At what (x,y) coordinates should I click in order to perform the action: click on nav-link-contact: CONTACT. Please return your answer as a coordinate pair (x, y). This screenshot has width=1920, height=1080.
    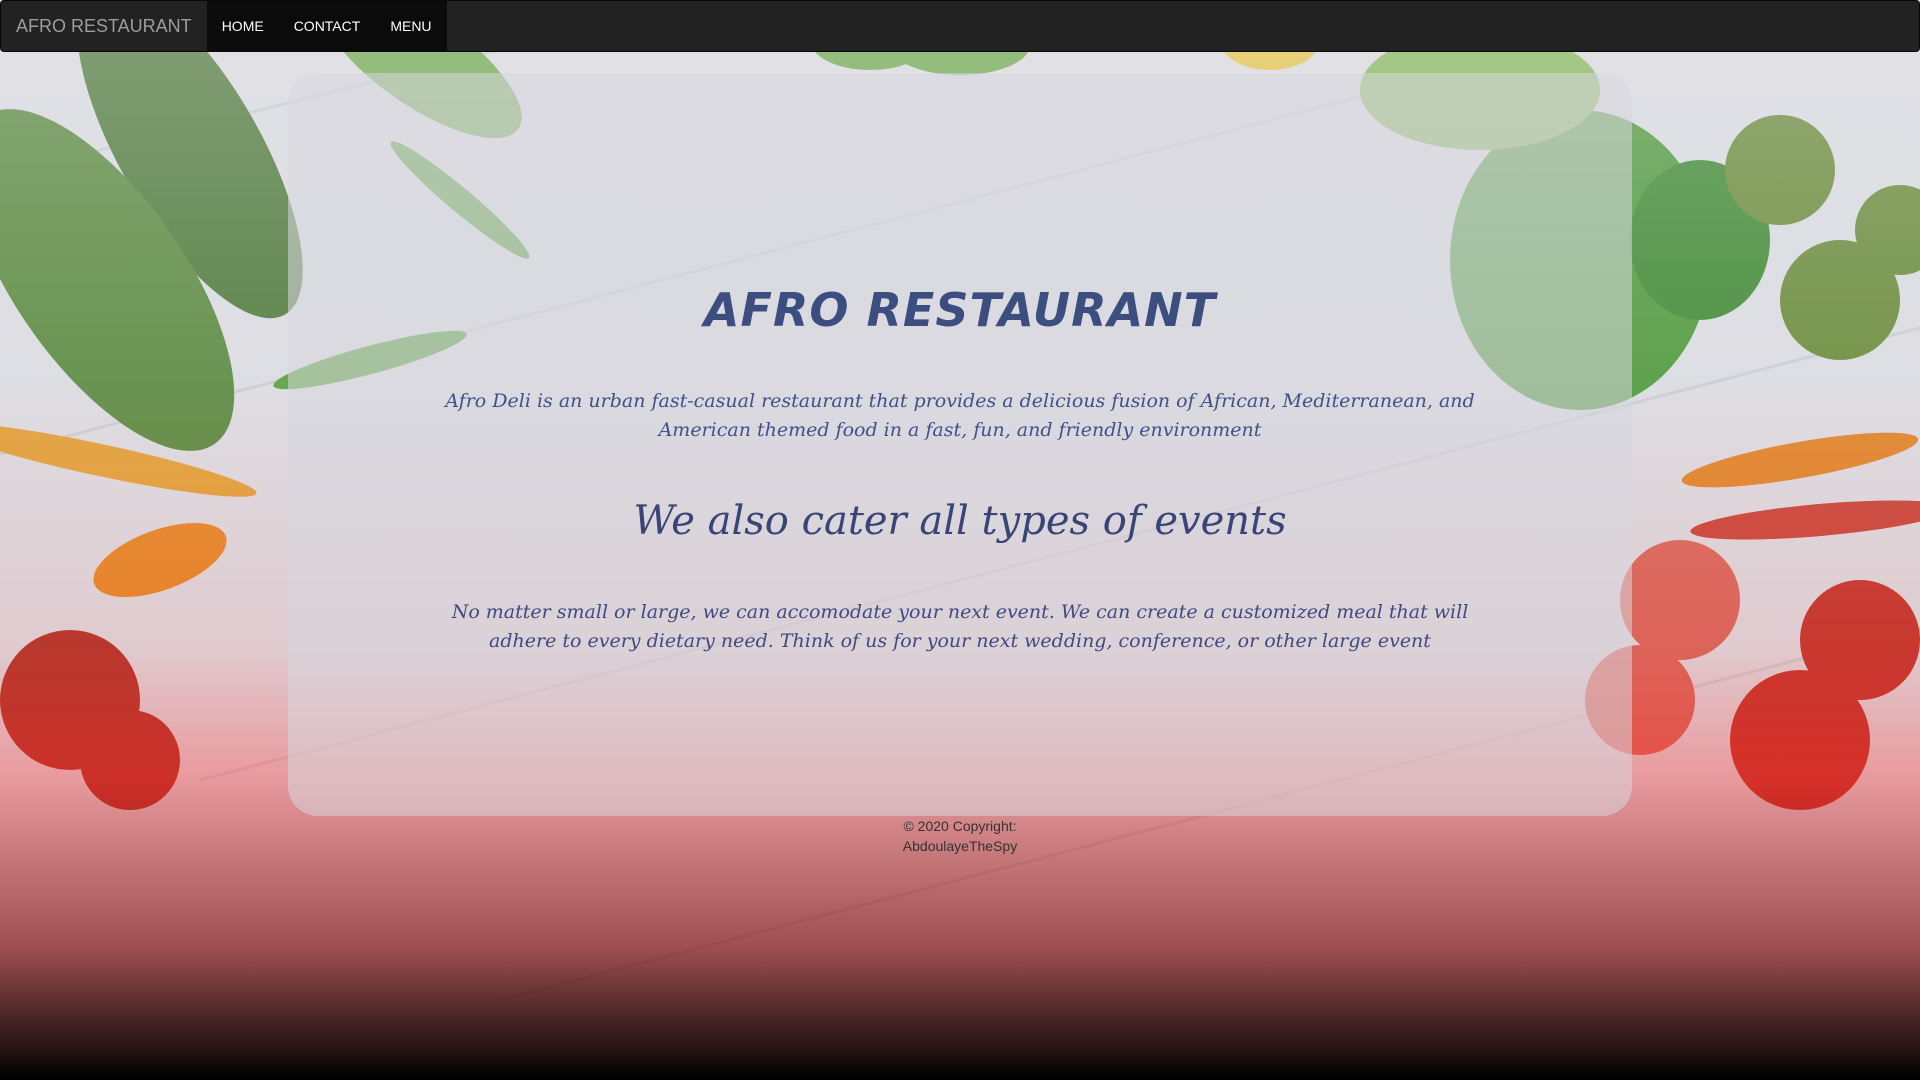
    Looking at the image, I should click on (327, 26).